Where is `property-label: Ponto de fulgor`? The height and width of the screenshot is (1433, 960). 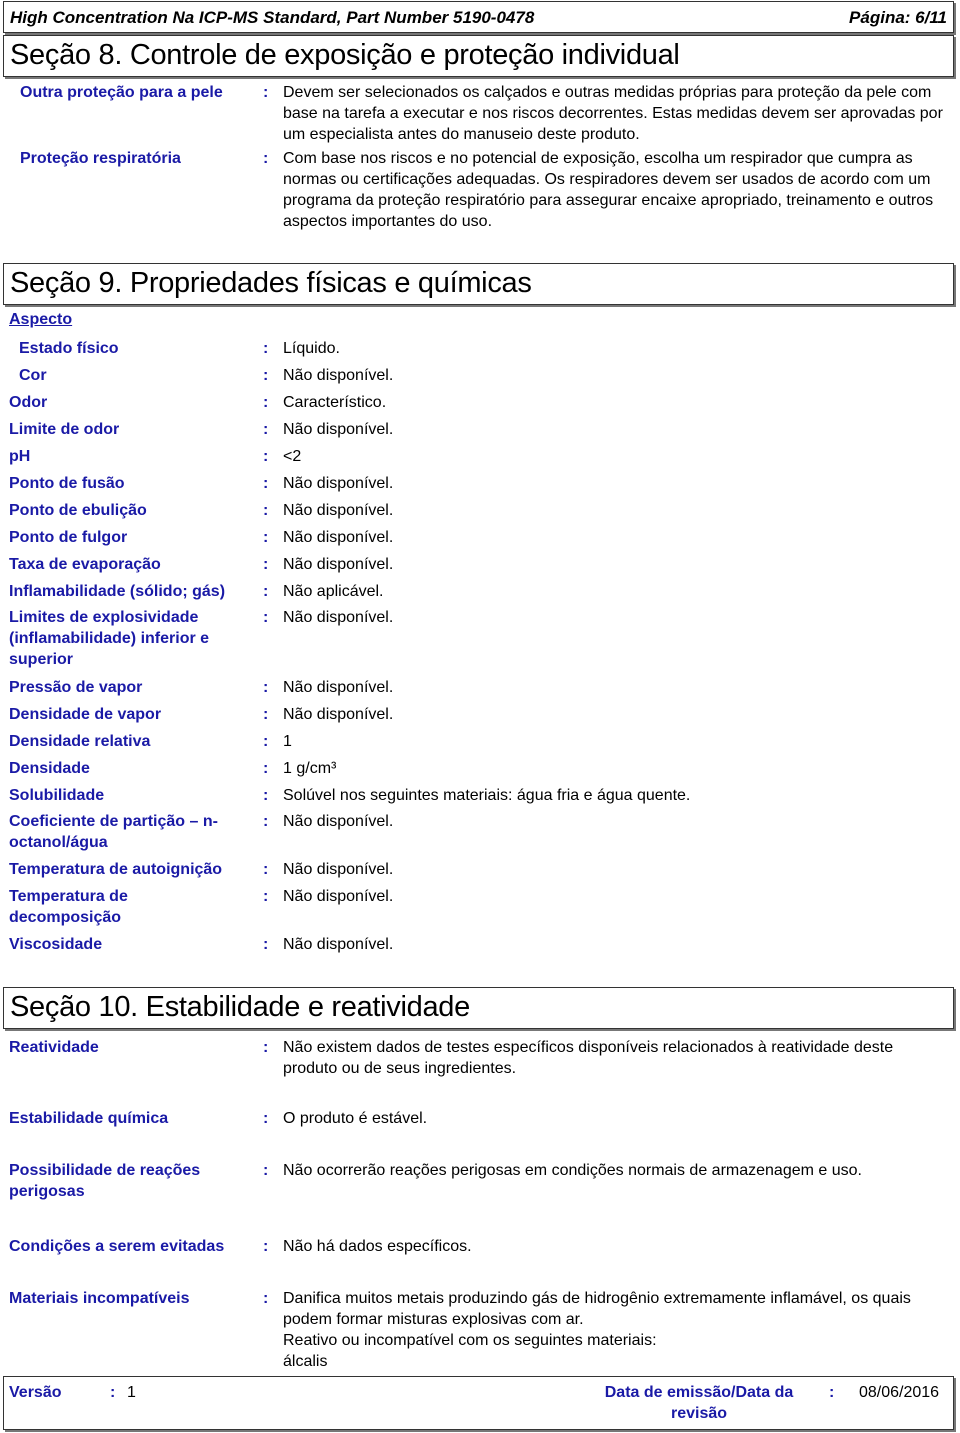 property-label: Ponto de fulgor is located at coordinates (68, 537).